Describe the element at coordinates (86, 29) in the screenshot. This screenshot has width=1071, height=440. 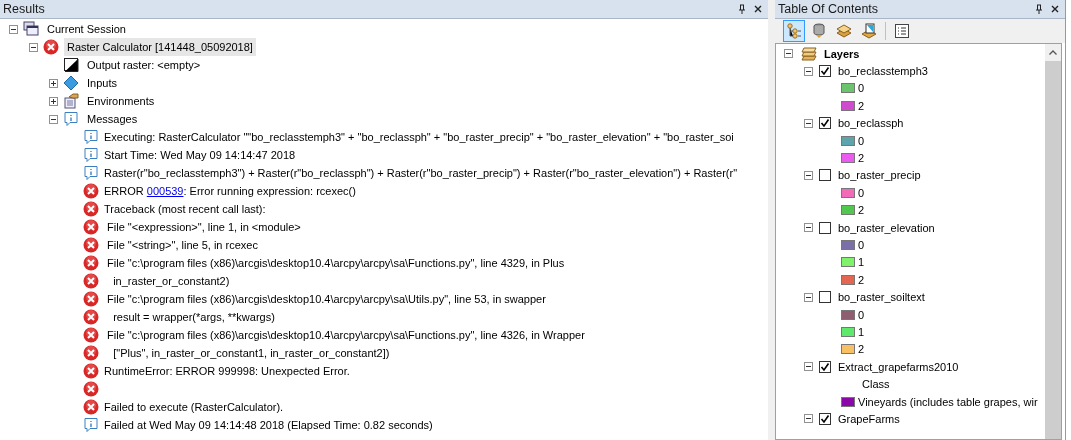
I see `tree-node: Current Session` at that location.